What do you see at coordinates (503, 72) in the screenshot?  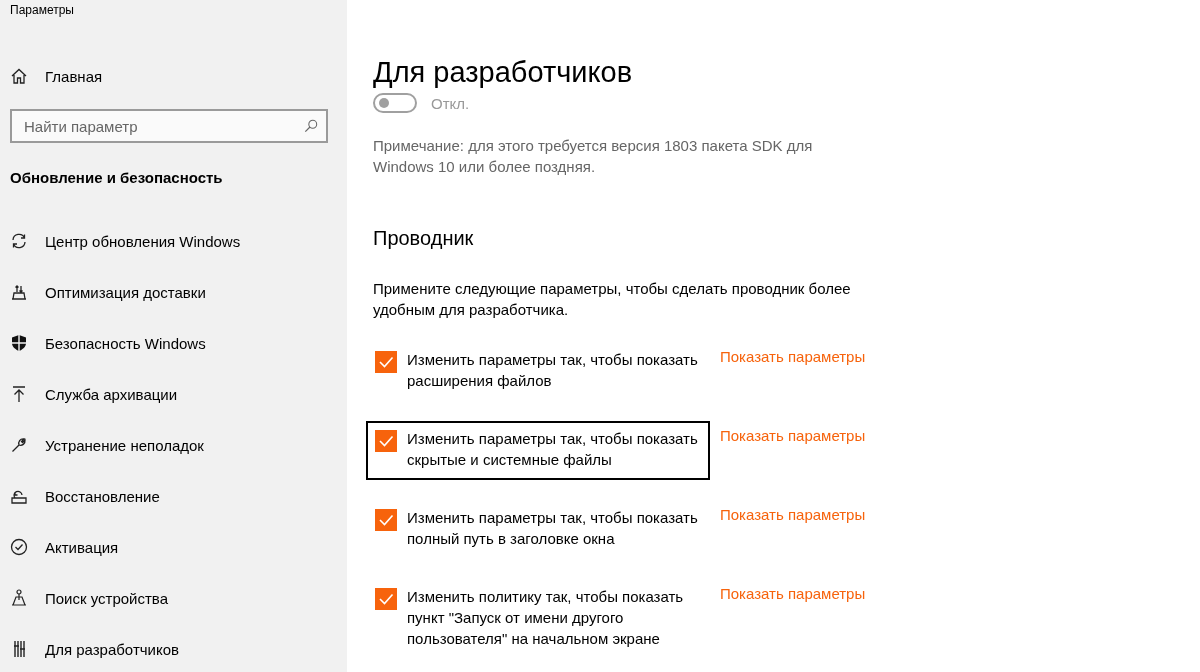 I see `page-title: Для разработчиков` at bounding box center [503, 72].